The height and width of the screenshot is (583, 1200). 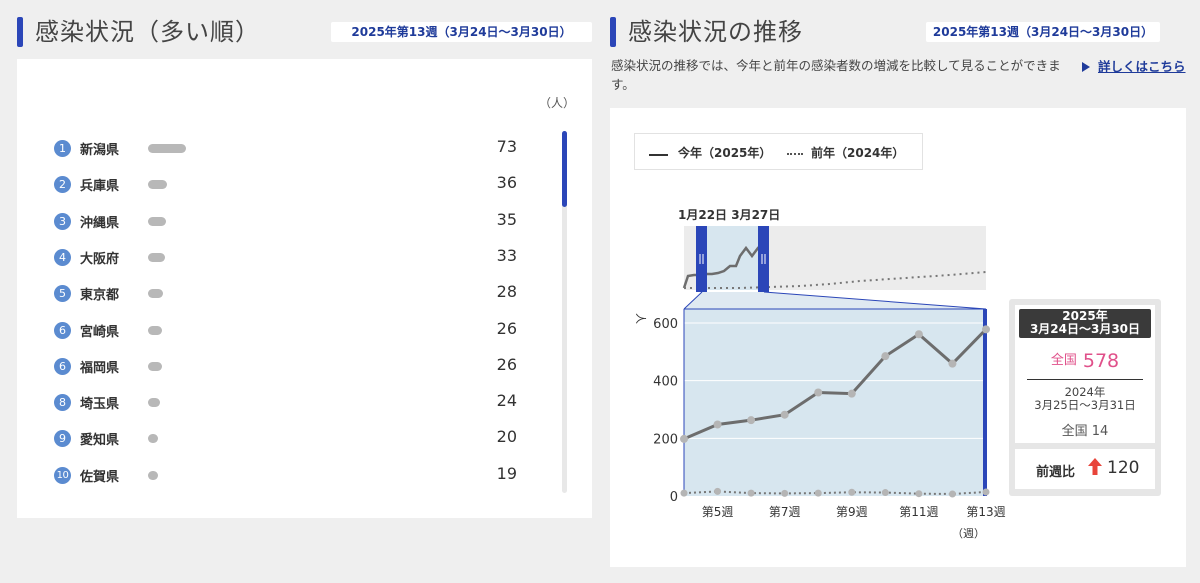 I want to click on ranking-row: 1 新潟県 73, so click(x=287, y=156).